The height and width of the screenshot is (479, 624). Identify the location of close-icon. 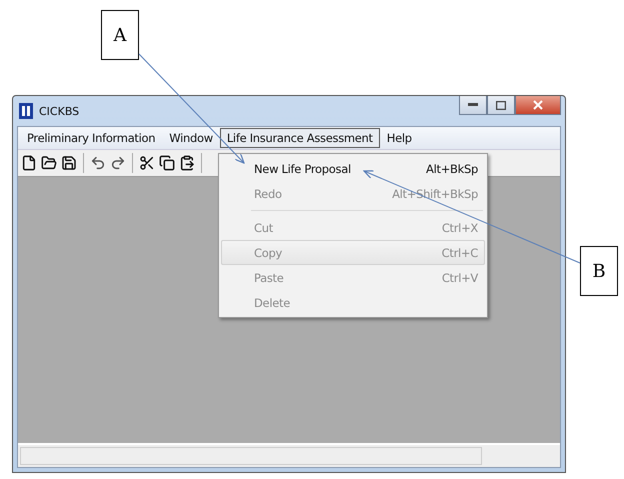
(538, 105).